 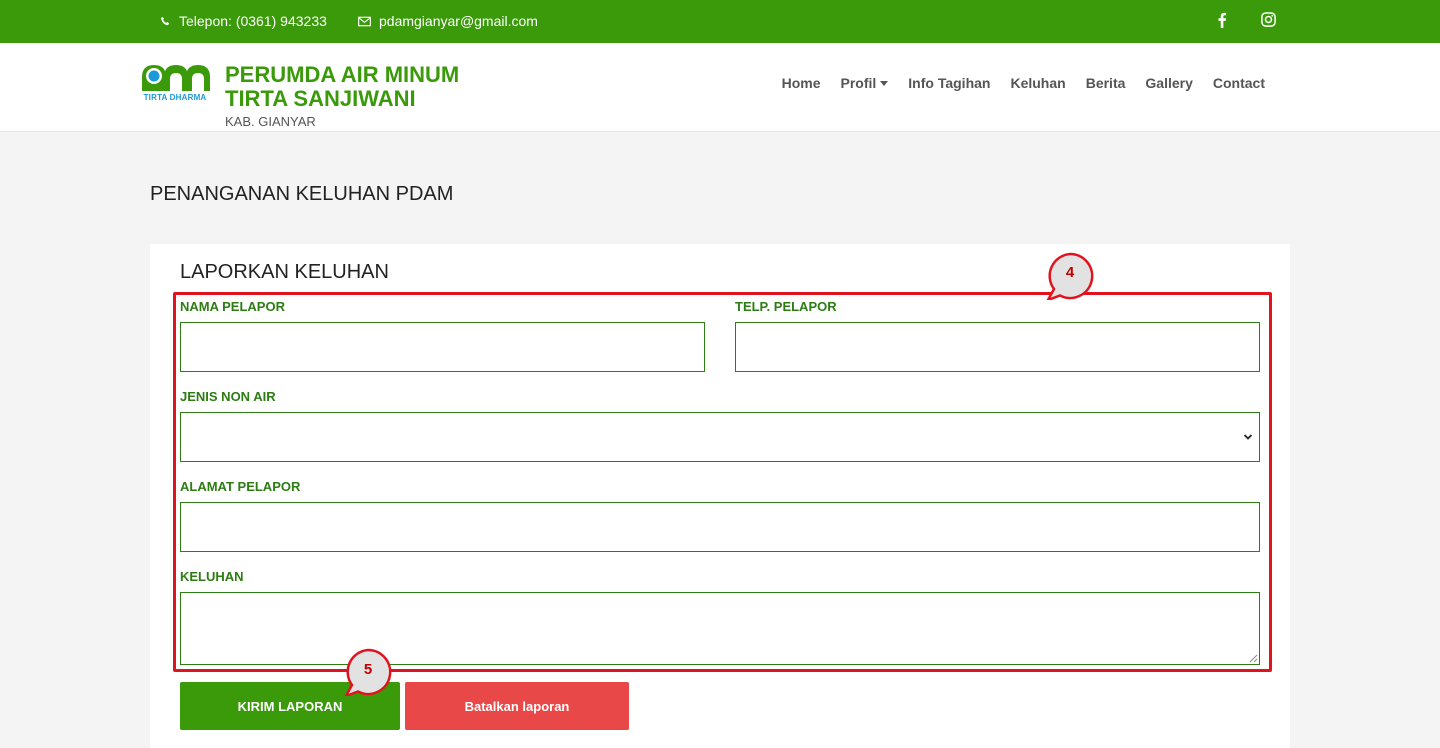 What do you see at coordinates (342, 75) in the screenshot?
I see `brand-name-line1: PERUMDA AIR MINUM` at bounding box center [342, 75].